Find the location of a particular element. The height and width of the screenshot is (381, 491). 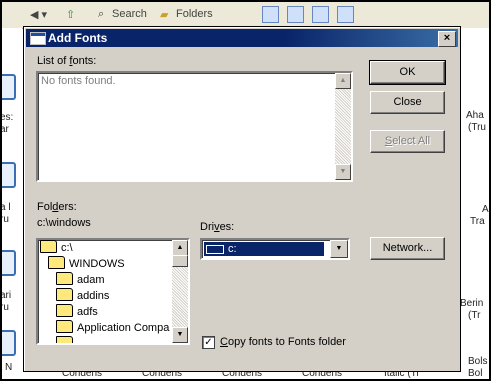

folder-item: adfs is located at coordinates (77, 312).